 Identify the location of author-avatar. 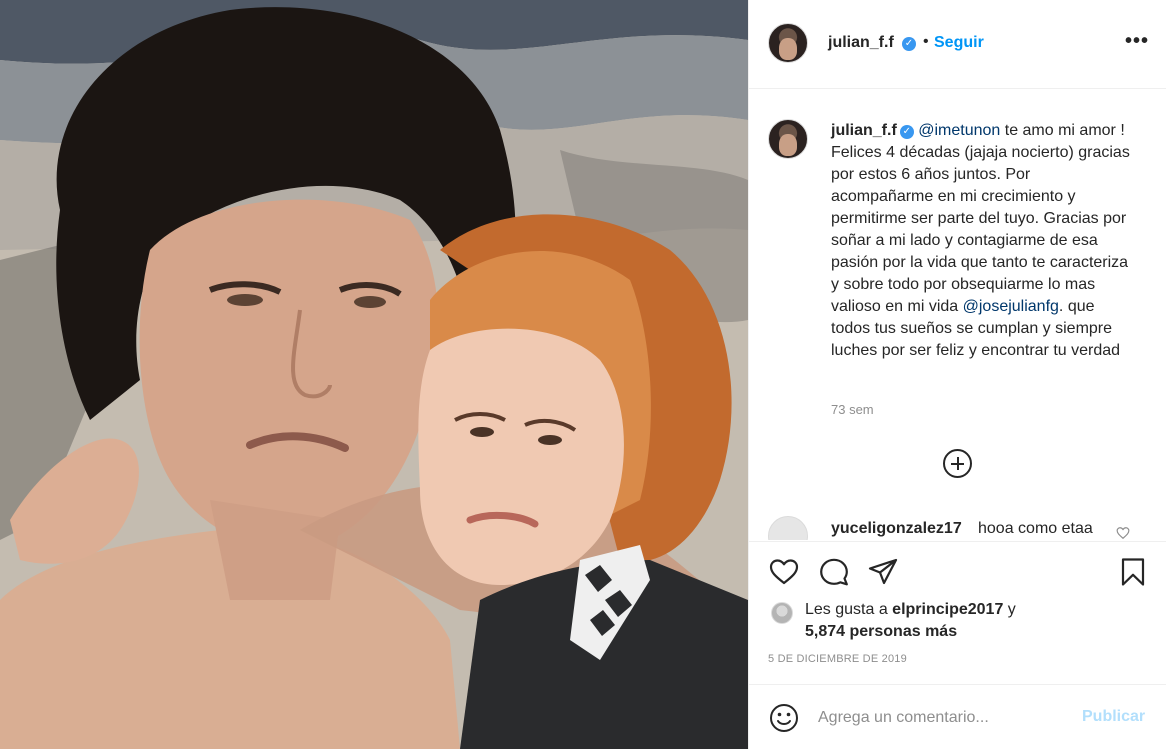
(788, 43).